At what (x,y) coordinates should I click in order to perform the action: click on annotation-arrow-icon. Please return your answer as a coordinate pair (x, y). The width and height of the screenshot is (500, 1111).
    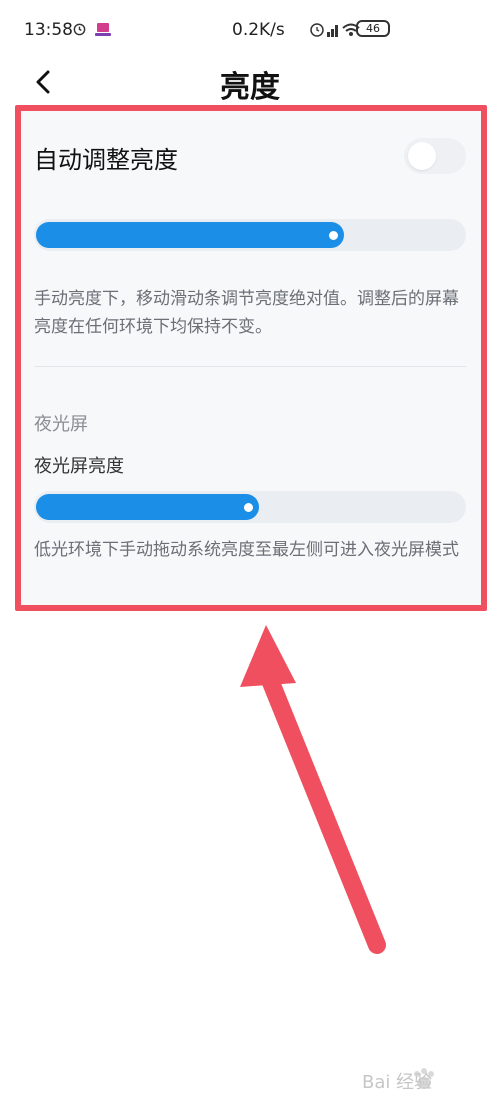
    Looking at the image, I should click on (313, 789).